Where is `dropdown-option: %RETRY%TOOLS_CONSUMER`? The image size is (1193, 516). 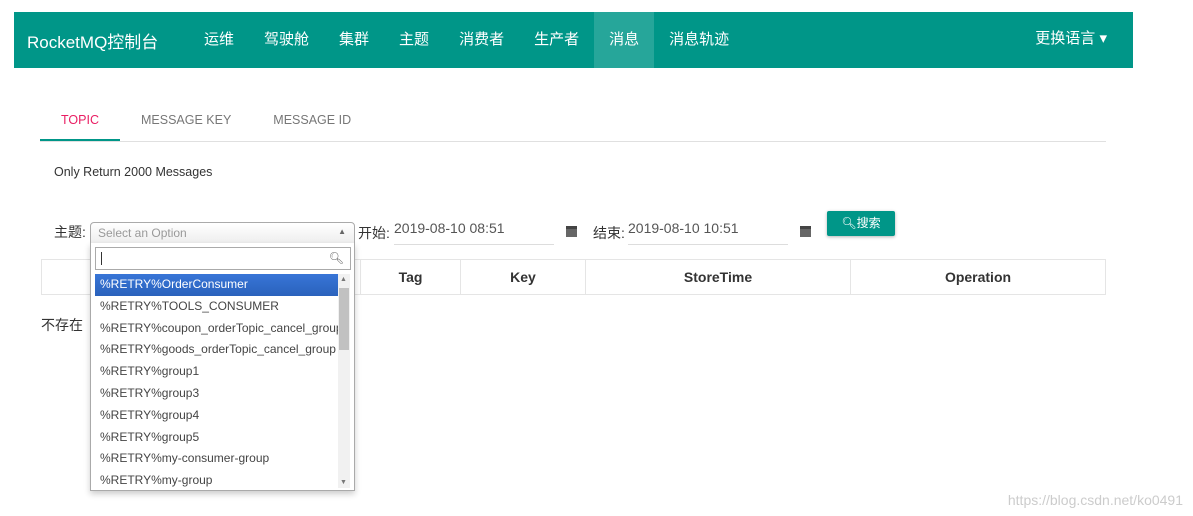
dropdown-option: %RETRY%TOOLS_CONSUMER is located at coordinates (216, 307).